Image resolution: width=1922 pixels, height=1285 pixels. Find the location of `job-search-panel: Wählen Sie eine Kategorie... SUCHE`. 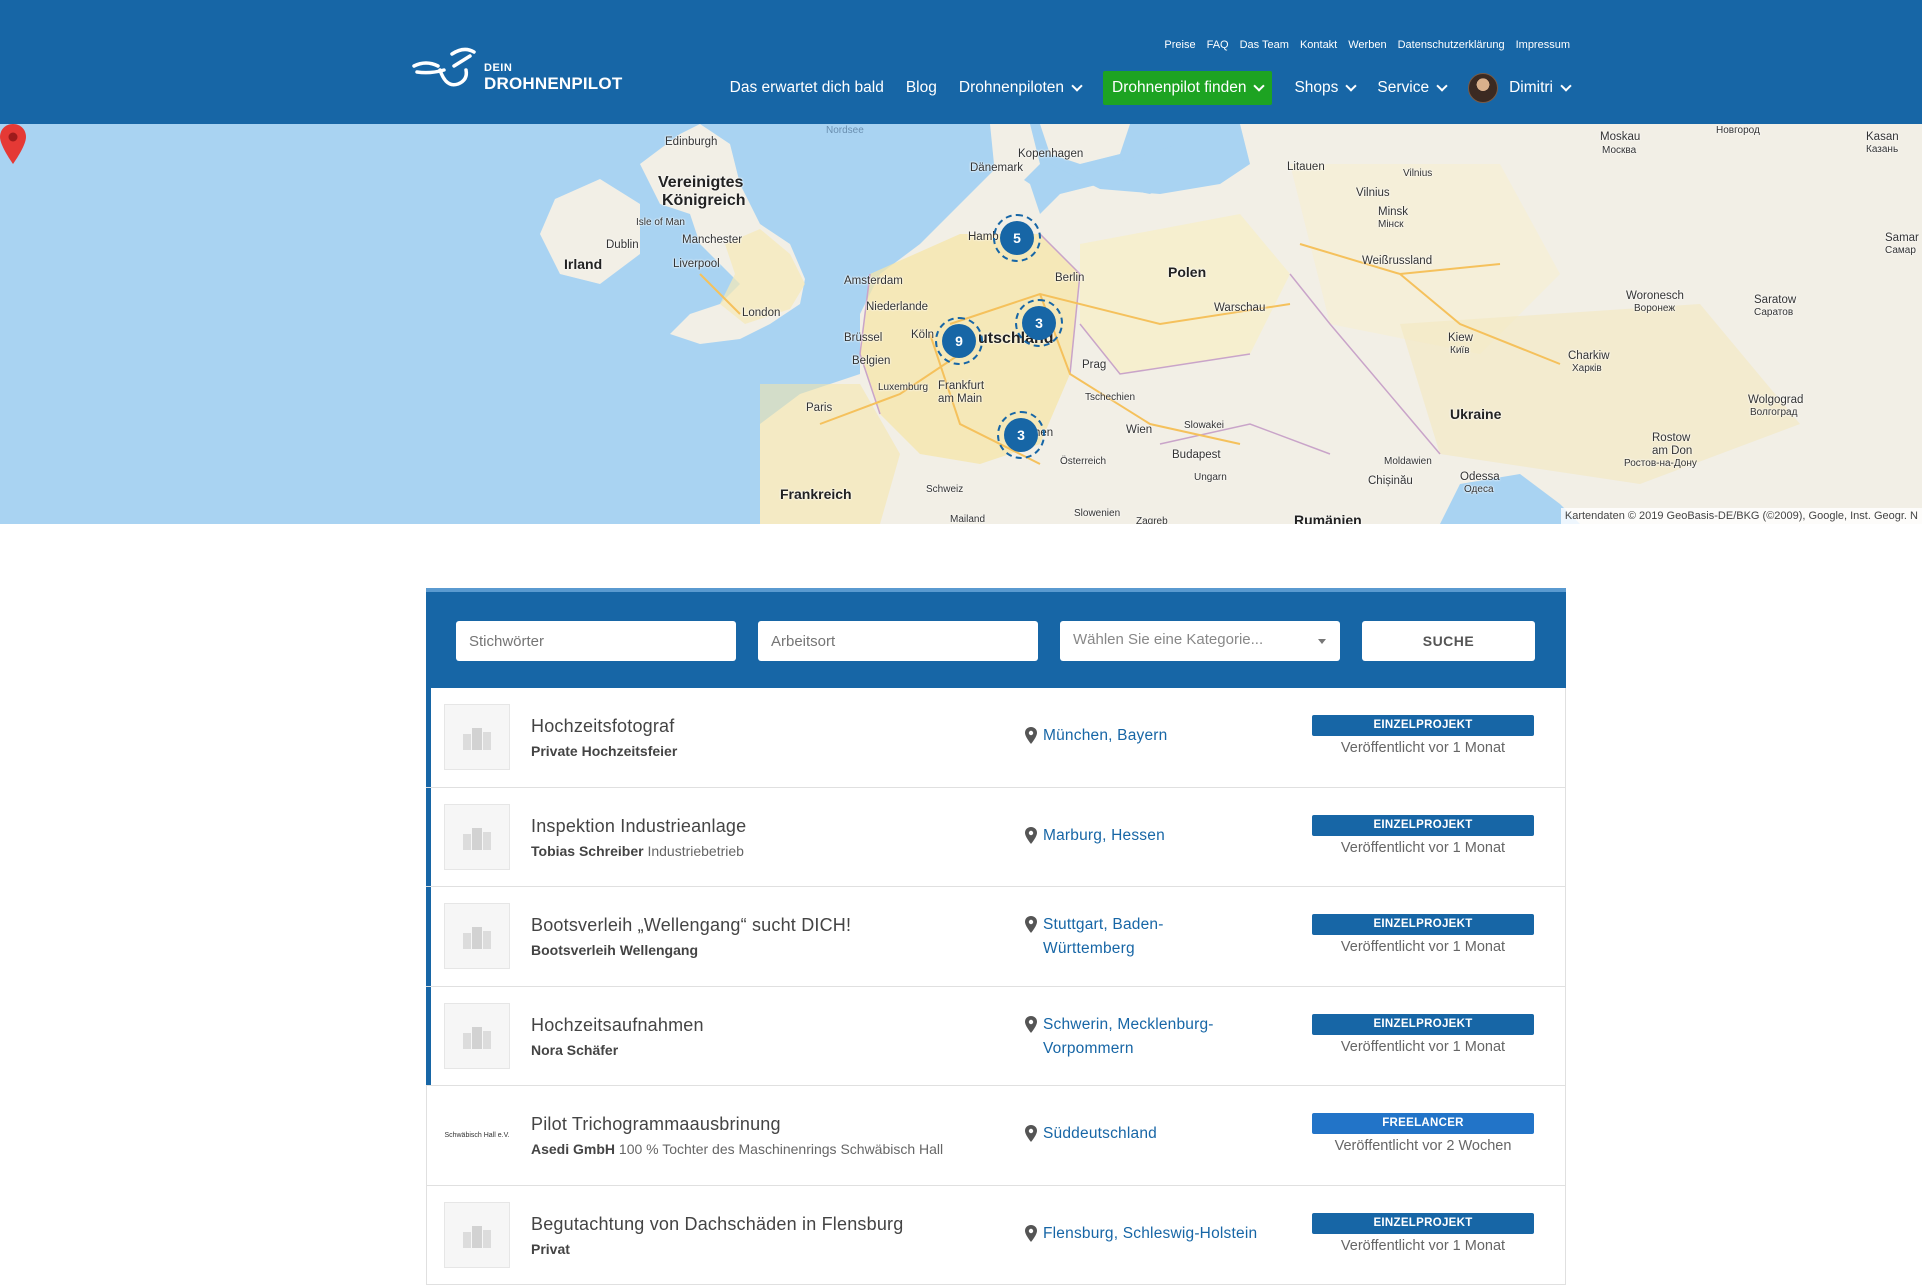

job-search-panel: Wählen Sie eine Kategorie... SUCHE is located at coordinates (996, 638).